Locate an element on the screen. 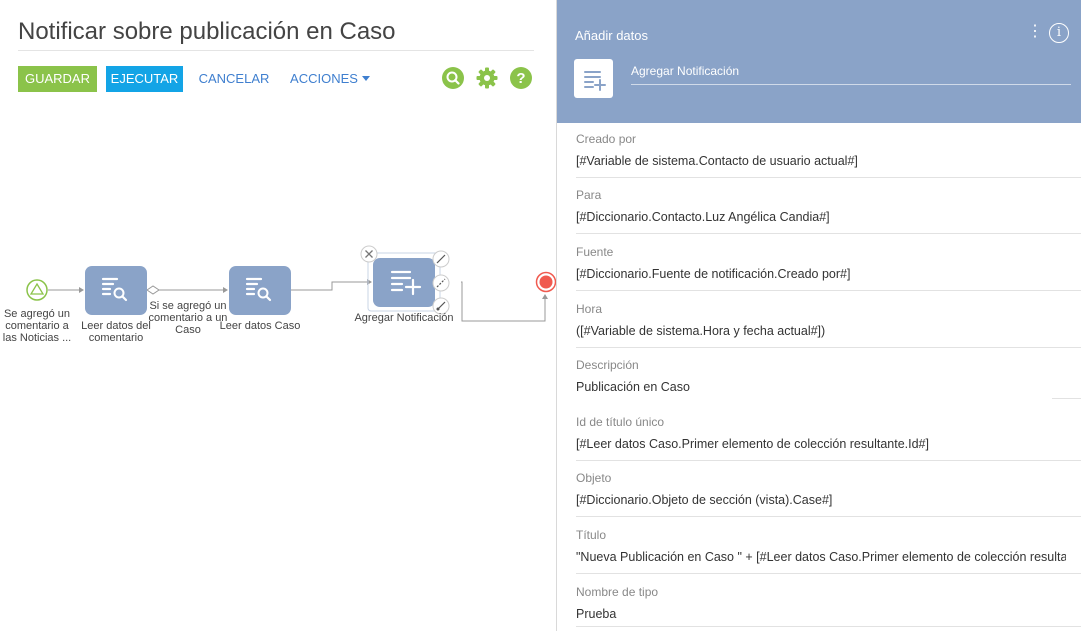  connect-handle-middle is located at coordinates (441, 283).